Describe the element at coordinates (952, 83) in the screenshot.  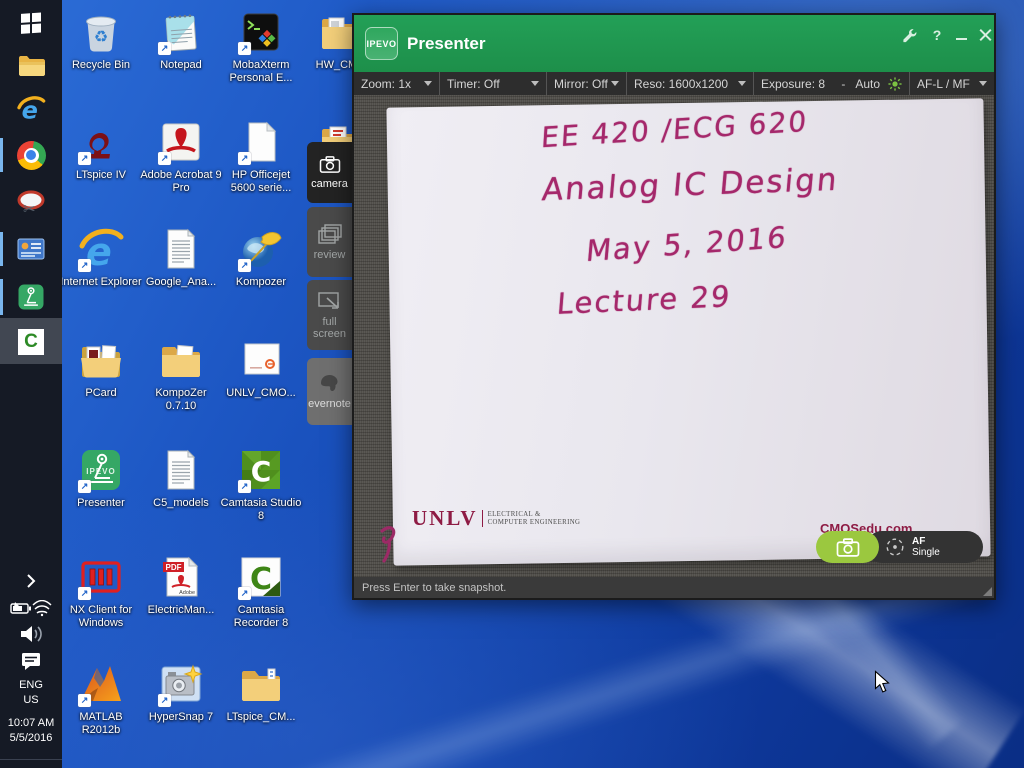
I see `autofocus-dropdown: AF-L / MF` at that location.